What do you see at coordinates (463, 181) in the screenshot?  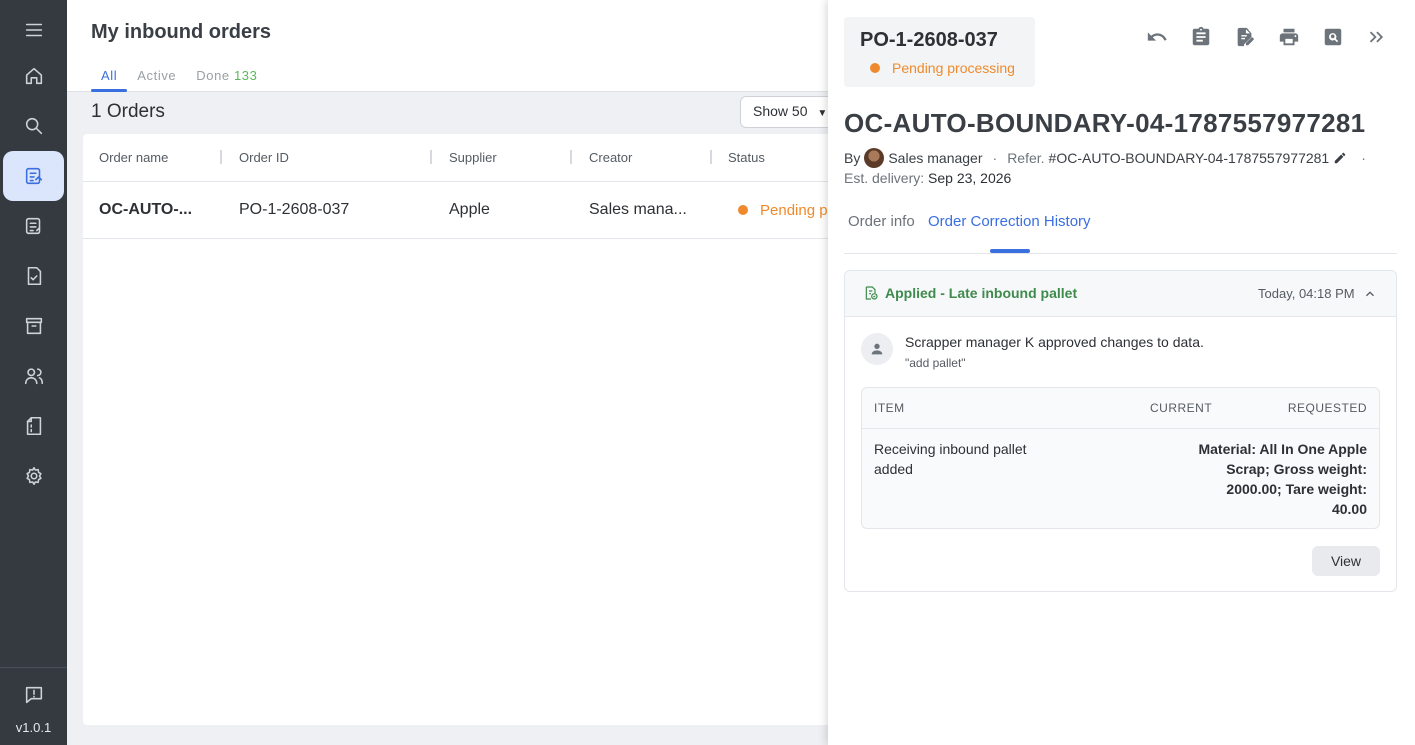 I see `header-divider` at bounding box center [463, 181].